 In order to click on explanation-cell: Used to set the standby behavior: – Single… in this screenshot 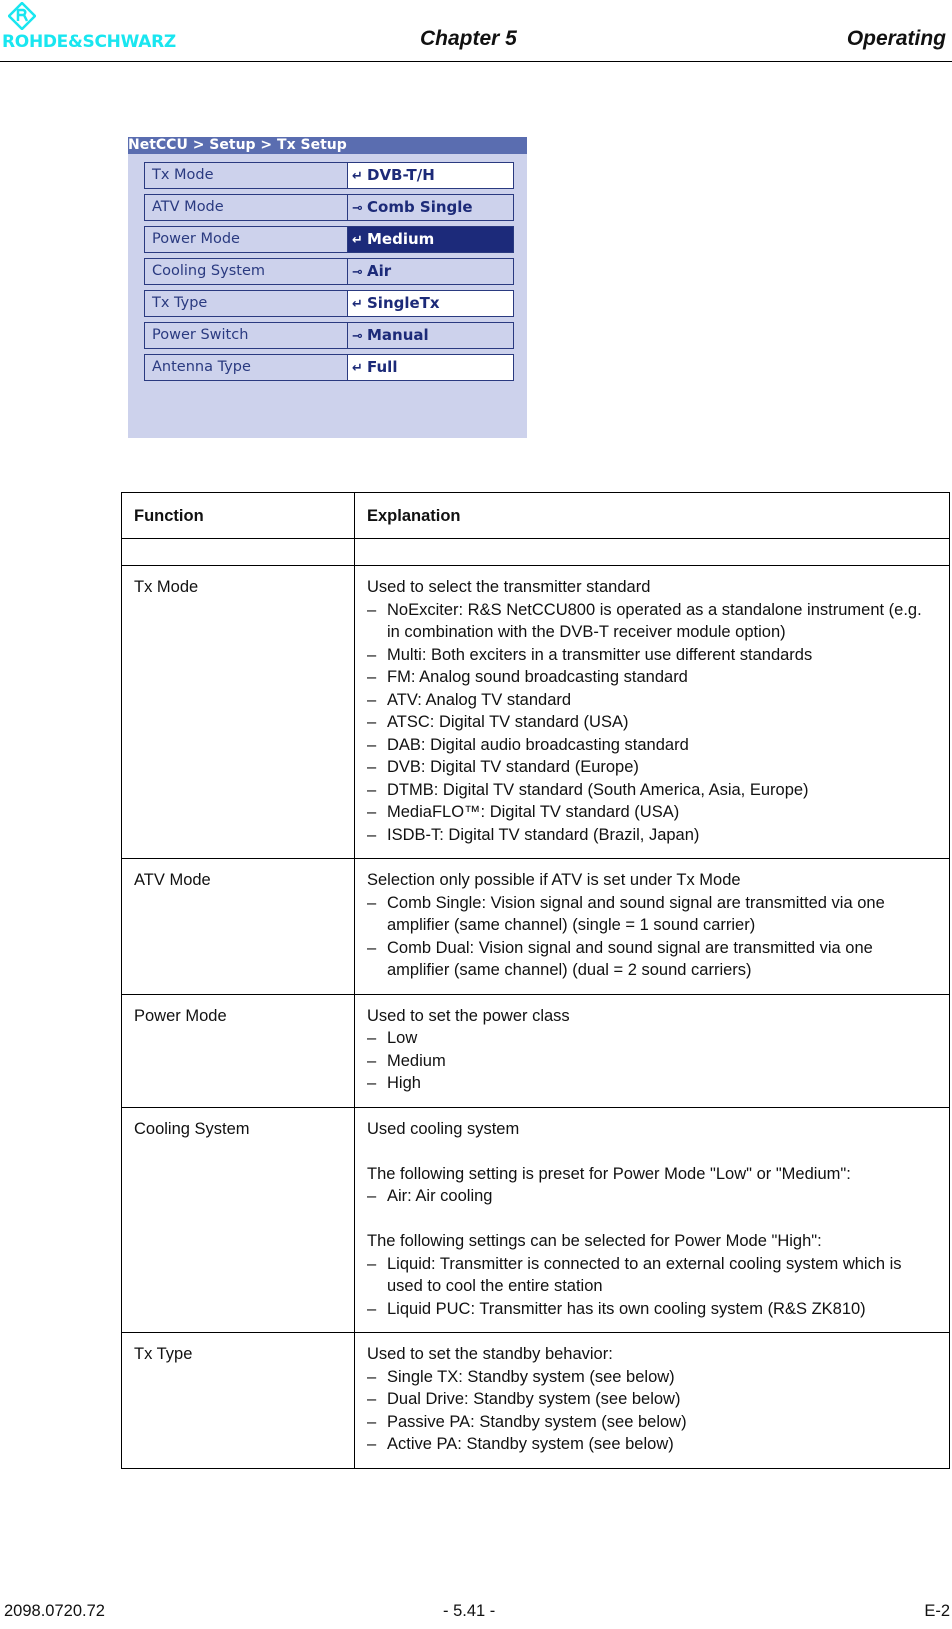, I will do `click(652, 1400)`.